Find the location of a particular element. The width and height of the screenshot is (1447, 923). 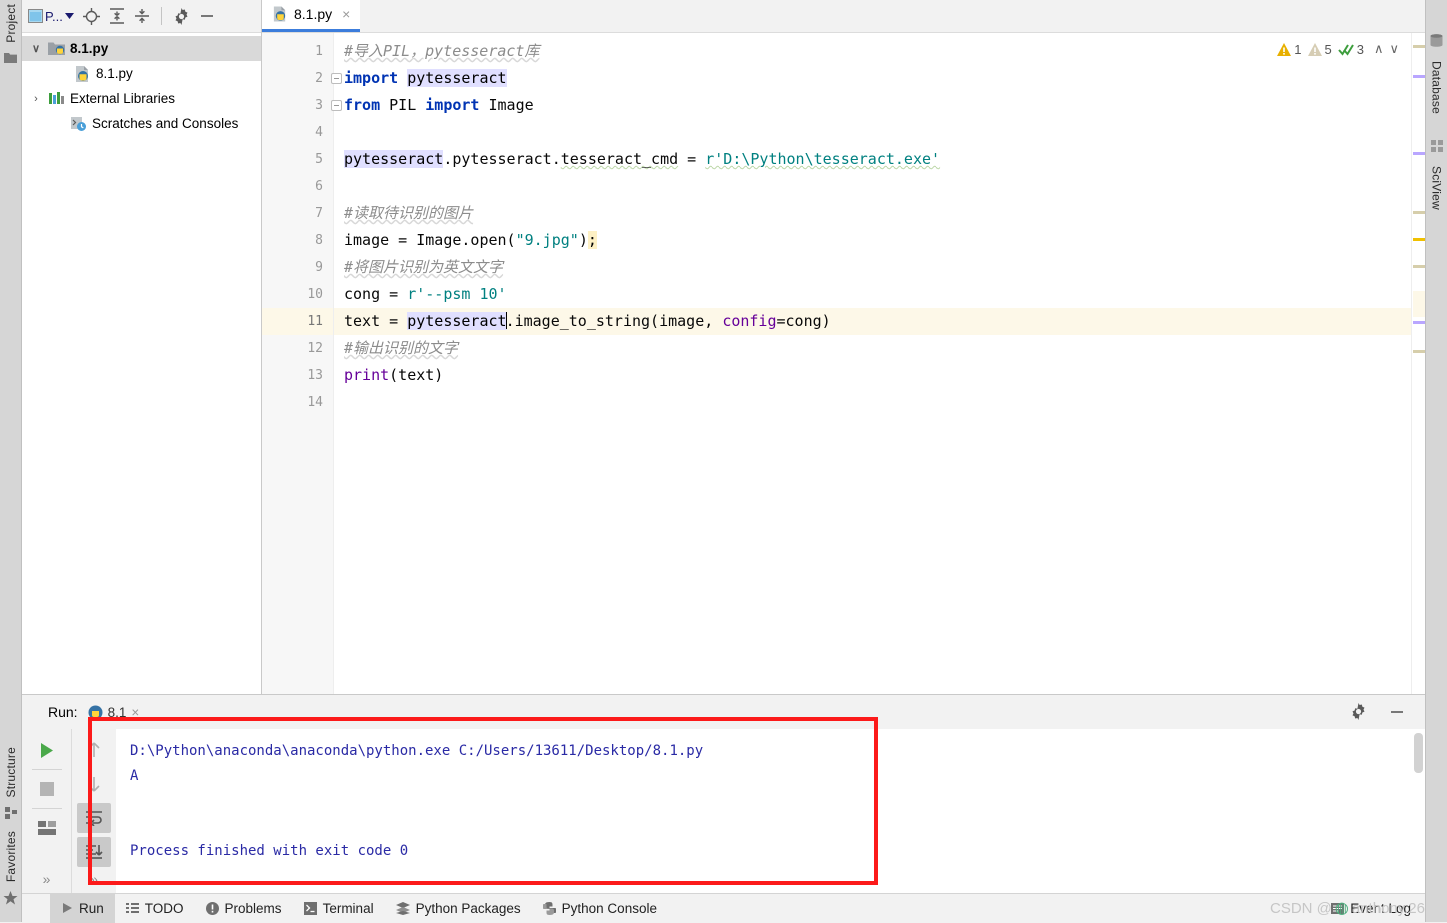

weak-warning-indicator: 5 is located at coordinates (1319, 49).